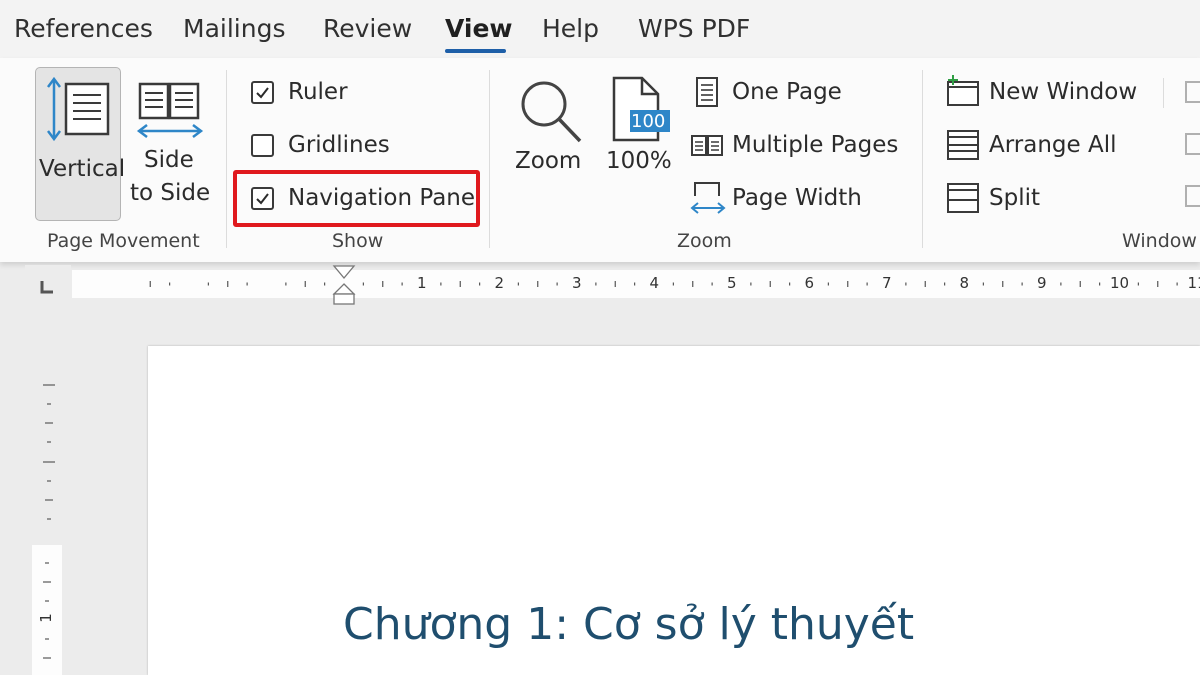 Image resolution: width=1200 pixels, height=675 pixels. I want to click on multiple-pages-button: Multiple Pages, so click(815, 145).